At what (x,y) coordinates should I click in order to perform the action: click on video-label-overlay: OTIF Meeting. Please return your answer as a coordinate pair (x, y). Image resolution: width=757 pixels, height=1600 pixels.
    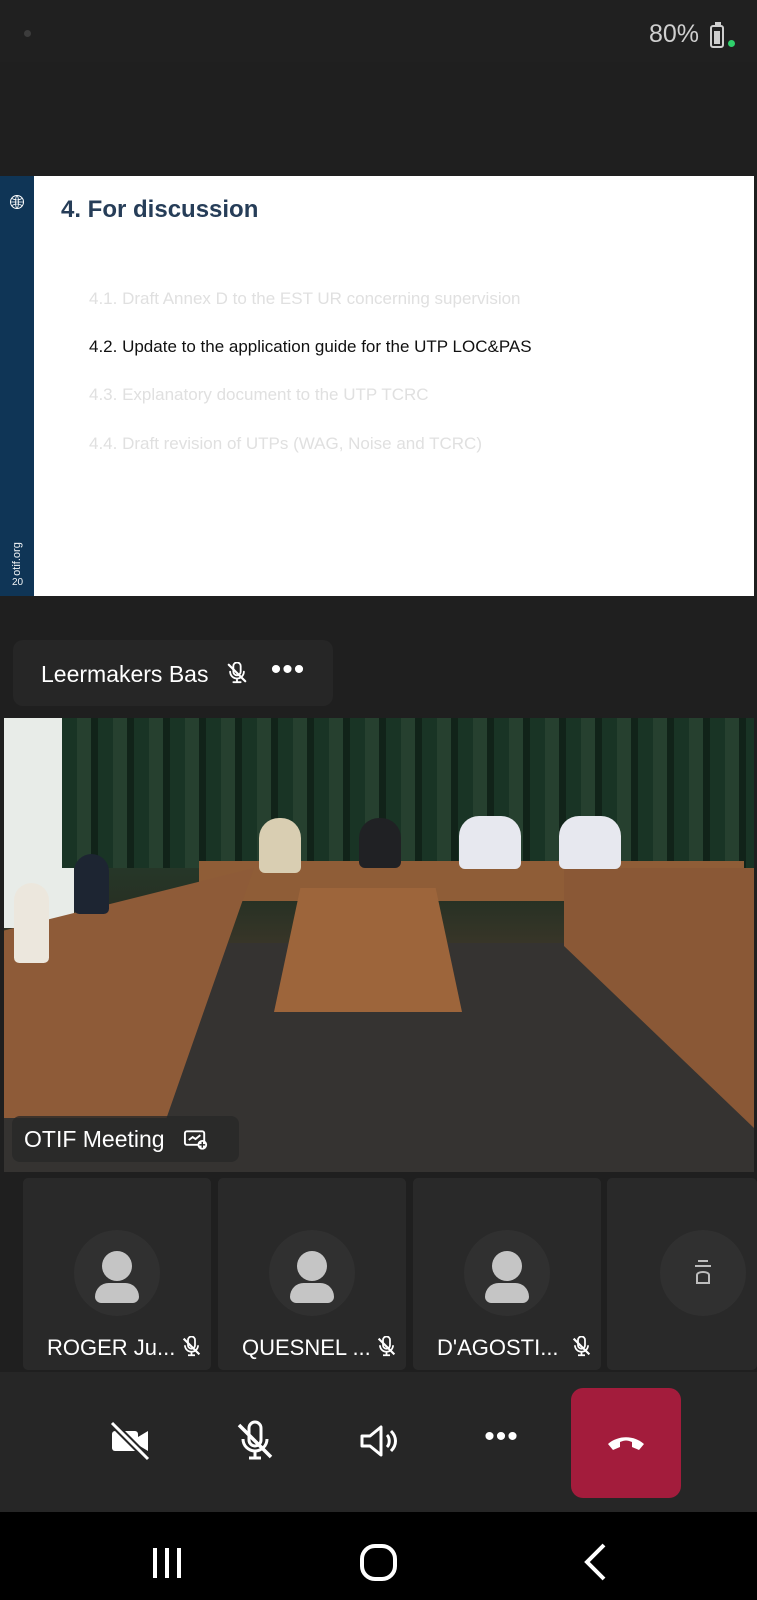
    Looking at the image, I should click on (125, 1139).